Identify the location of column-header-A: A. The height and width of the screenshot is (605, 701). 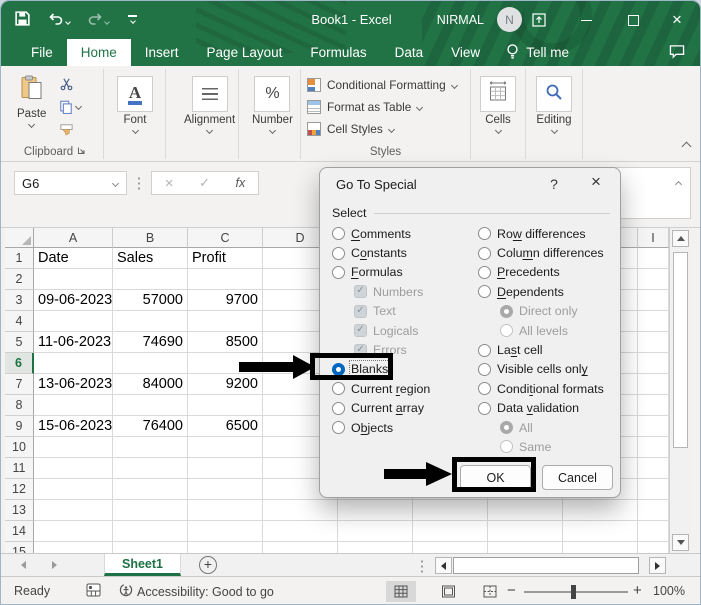
(73, 238).